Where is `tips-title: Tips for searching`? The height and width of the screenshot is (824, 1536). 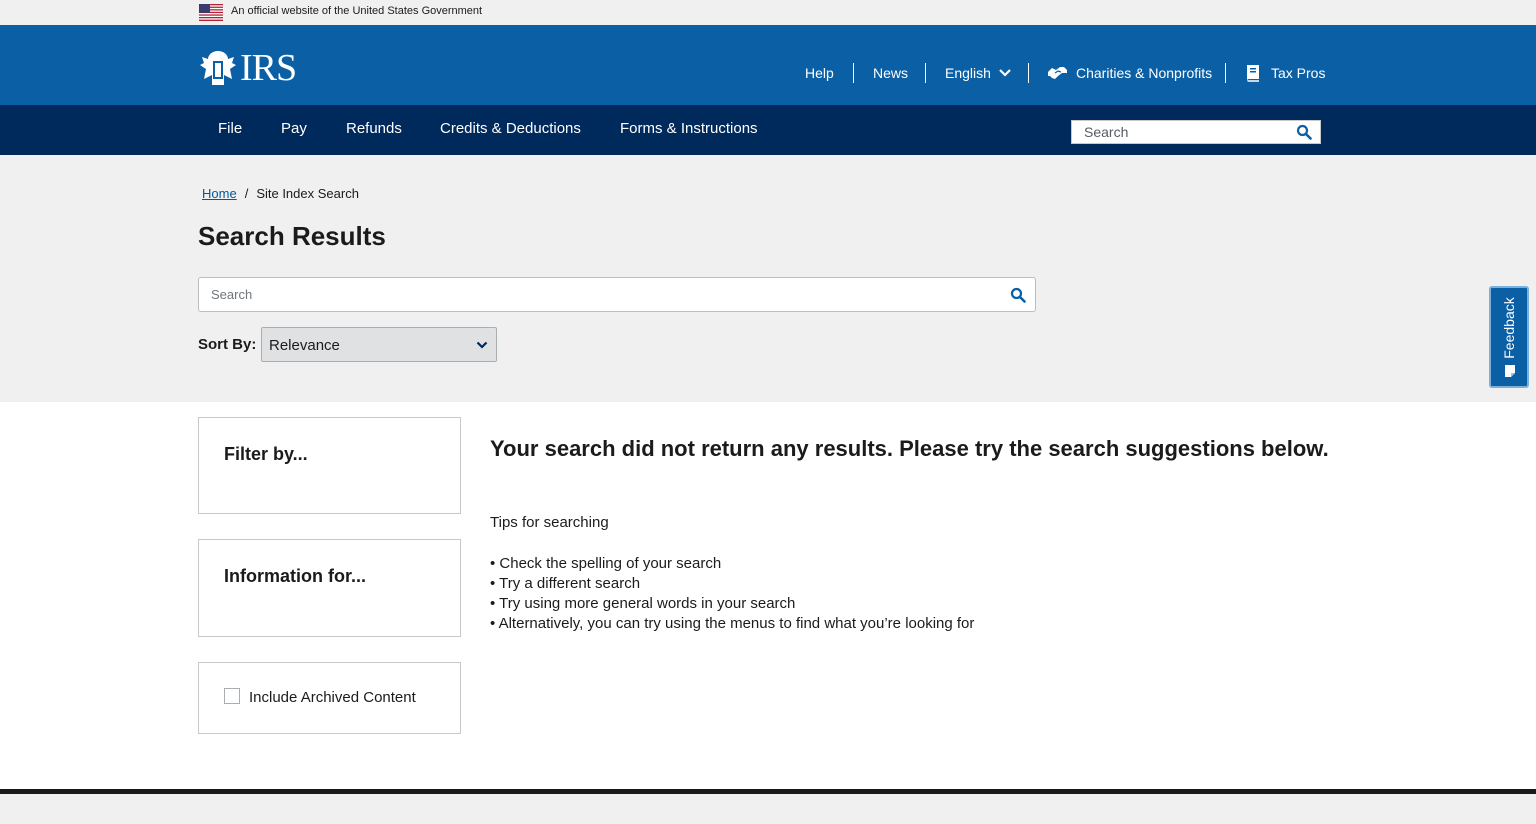 tips-title: Tips for searching is located at coordinates (549, 522).